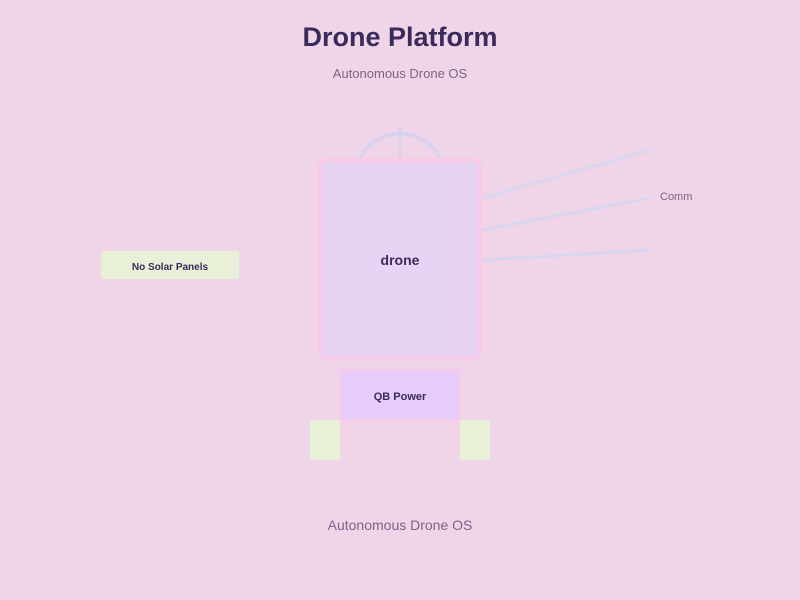 This screenshot has height=600, width=800. Describe the element at coordinates (400, 397) in the screenshot. I see `power-unit-label: QB Power` at that location.